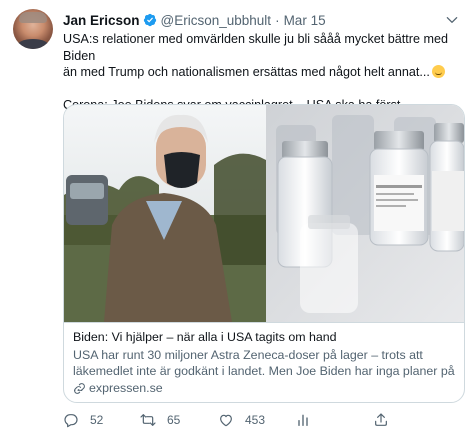  I want to click on reply-icon, so click(71, 421).